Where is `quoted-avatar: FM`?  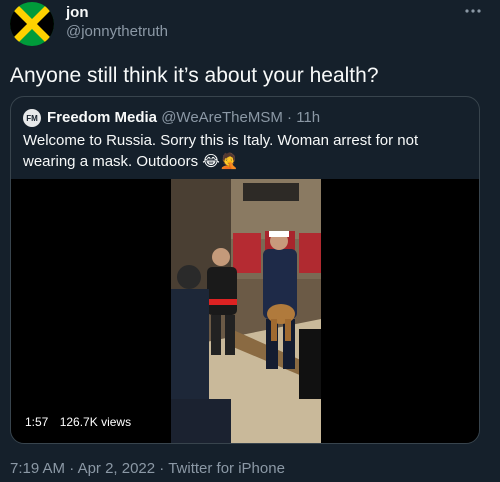
quoted-avatar: FM is located at coordinates (32, 118).